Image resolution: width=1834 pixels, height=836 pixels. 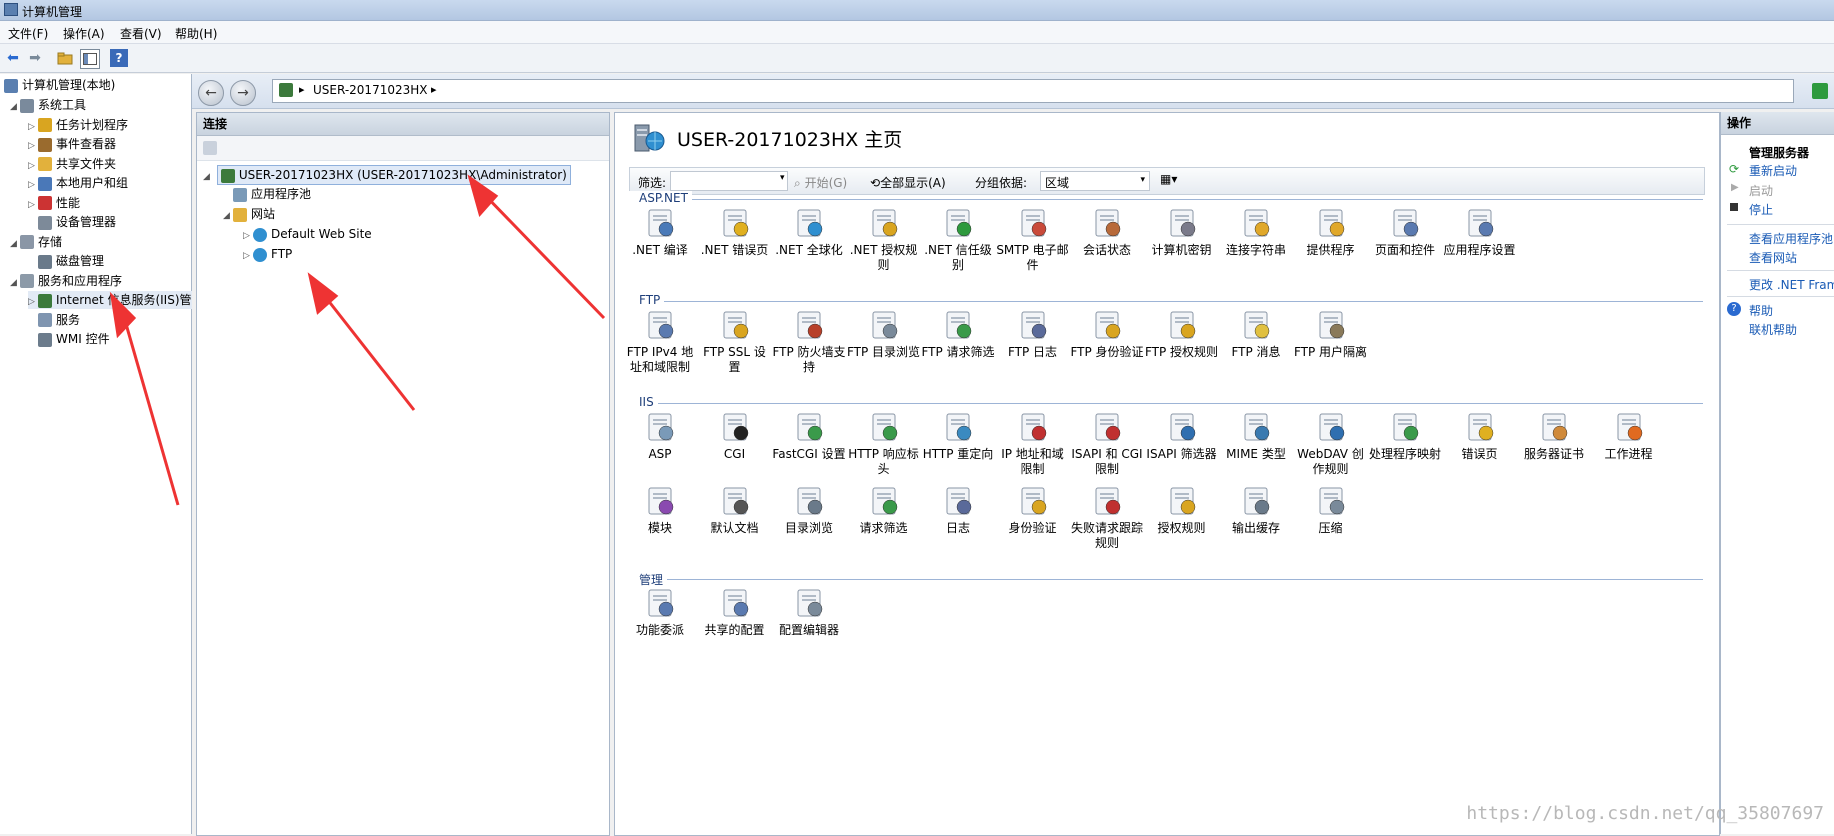 What do you see at coordinates (1791, 284) in the screenshot?
I see `change-net-link: 更改 .NET Framew` at bounding box center [1791, 284].